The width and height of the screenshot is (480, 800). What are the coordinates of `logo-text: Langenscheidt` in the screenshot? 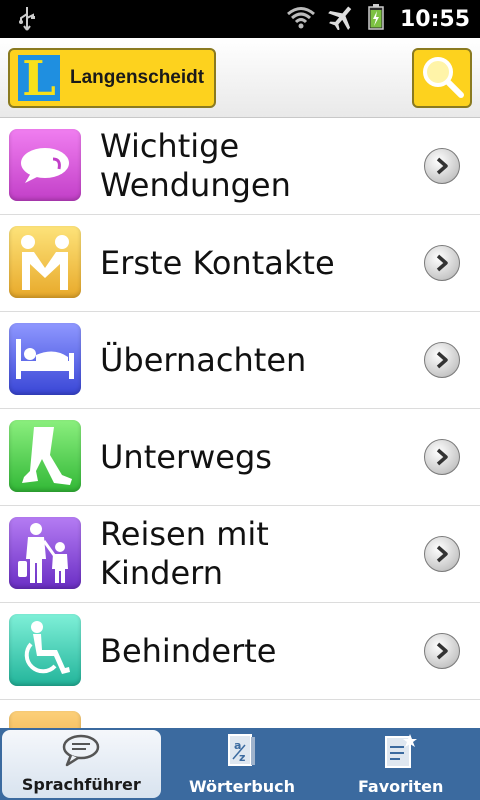 It's located at (137, 77).